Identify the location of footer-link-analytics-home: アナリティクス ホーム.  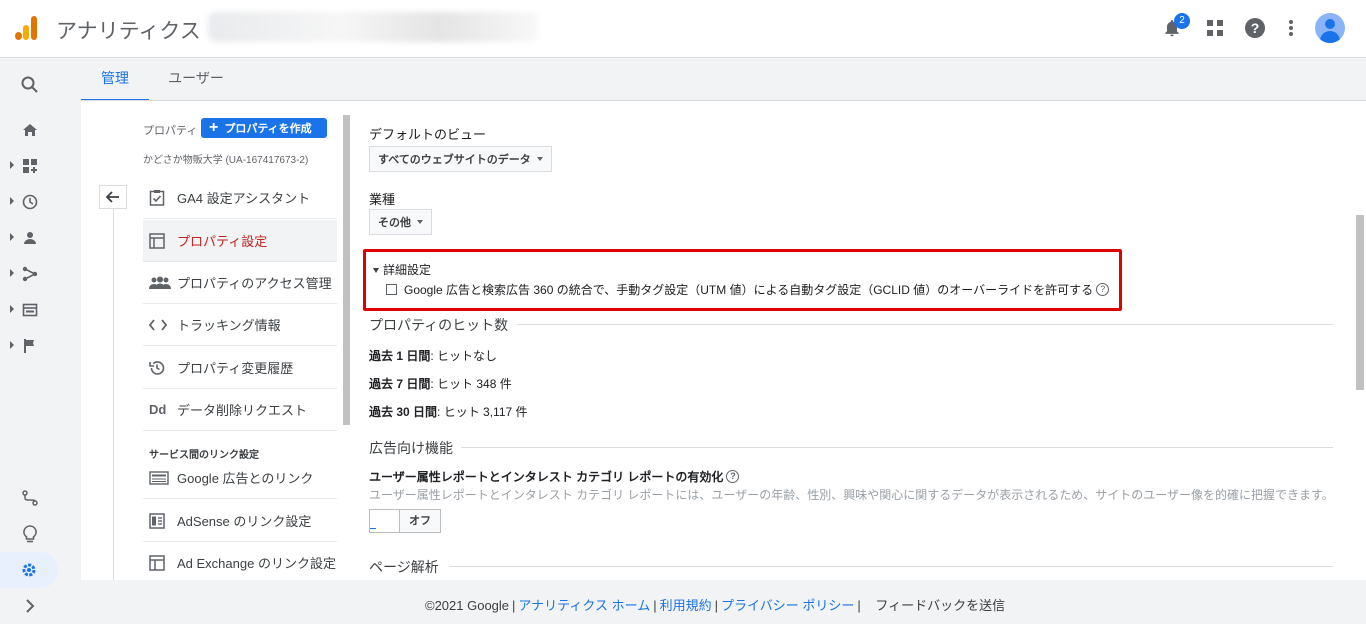
(584, 605).